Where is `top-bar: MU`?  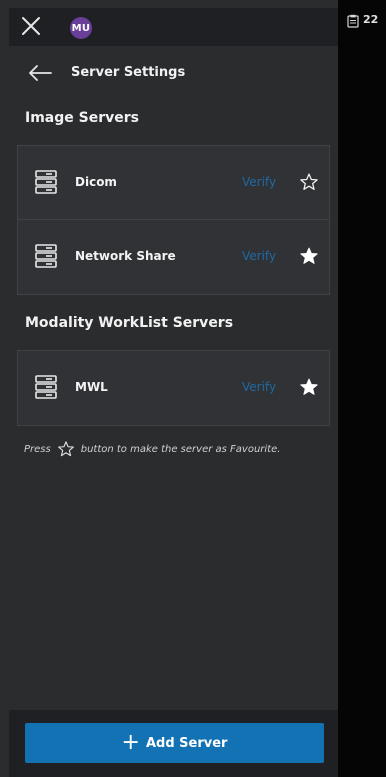 top-bar: MU is located at coordinates (173, 27).